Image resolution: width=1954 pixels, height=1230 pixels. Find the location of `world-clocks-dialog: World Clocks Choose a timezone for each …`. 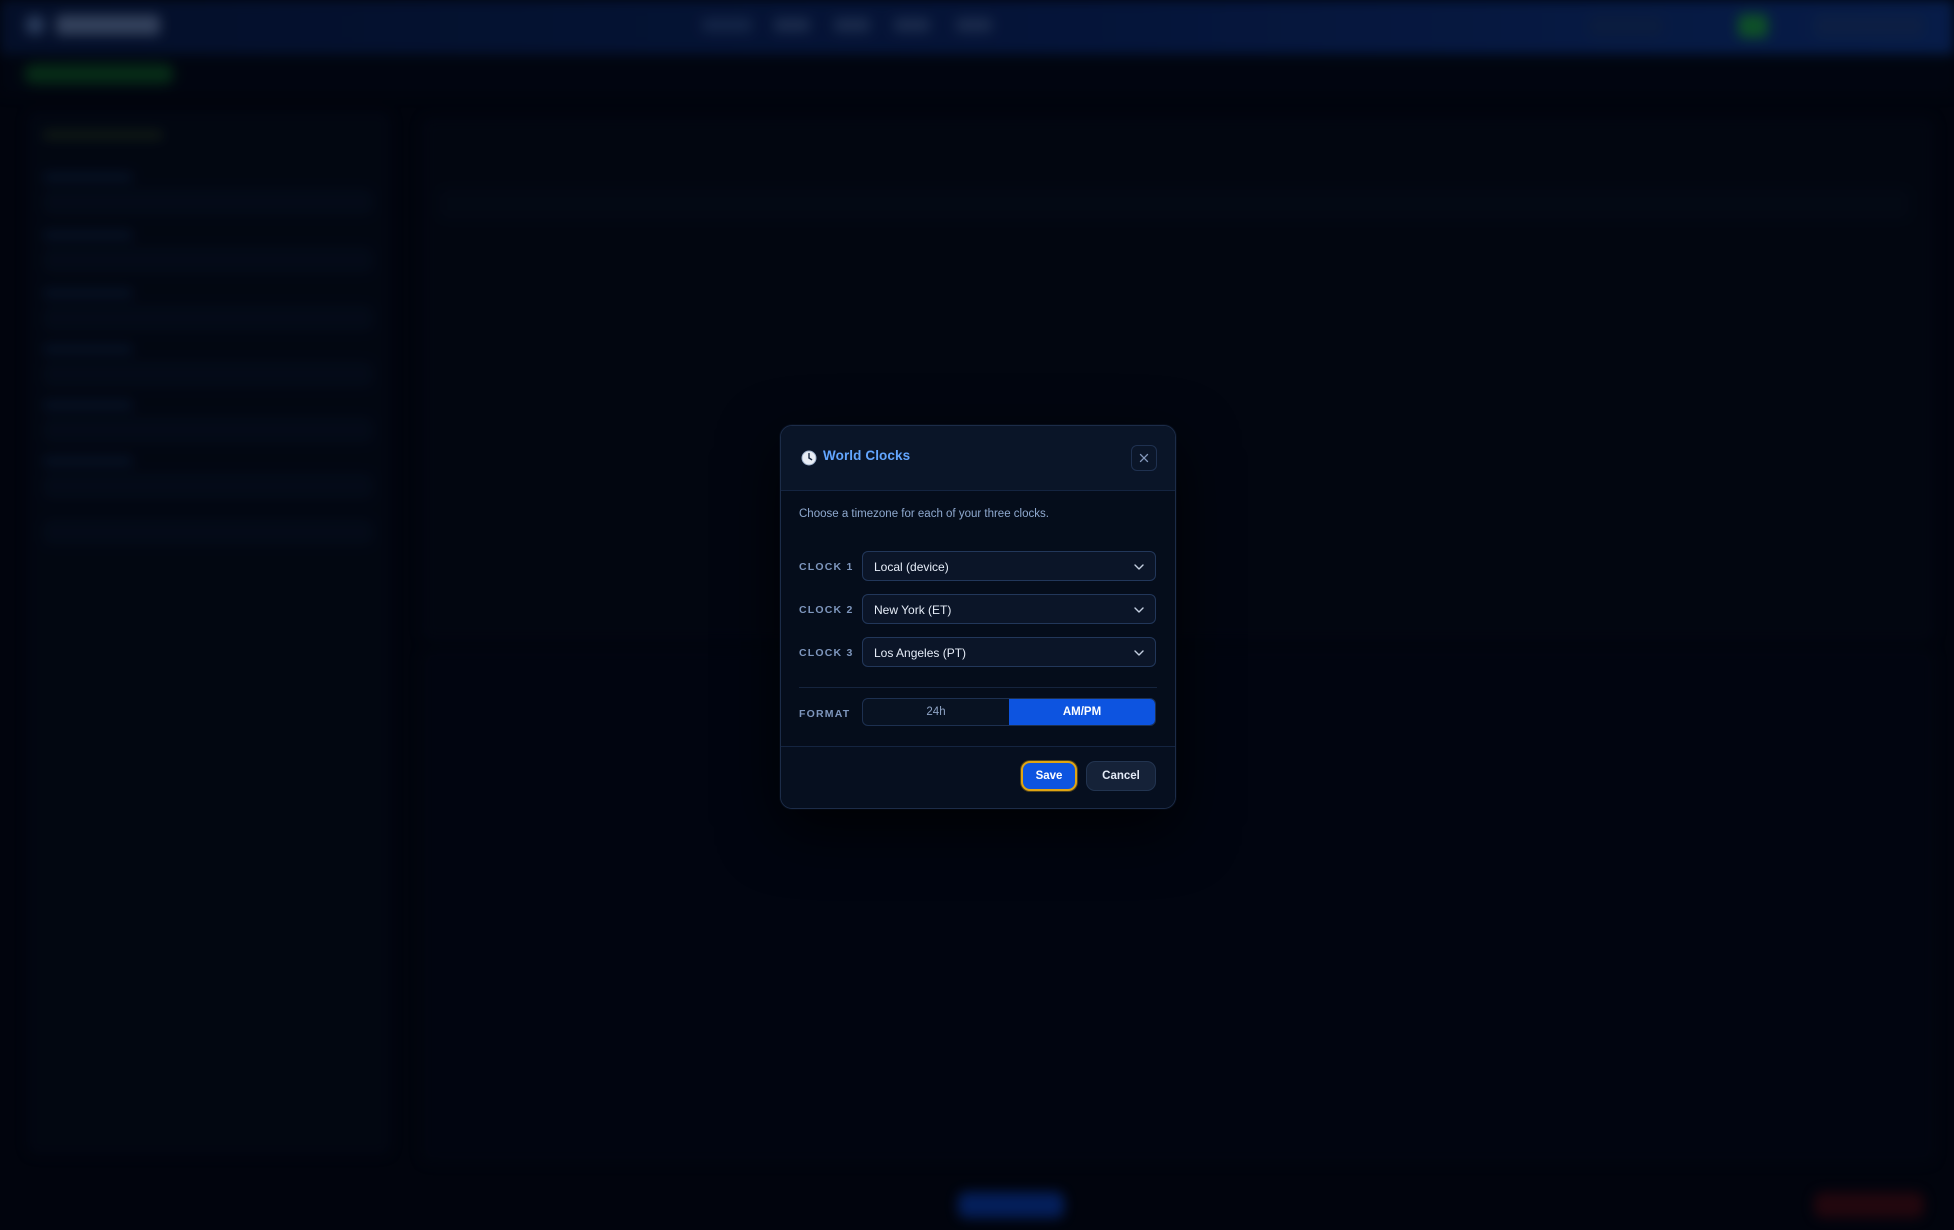

world-clocks-dialog: World Clocks Choose a timezone for each … is located at coordinates (978, 617).